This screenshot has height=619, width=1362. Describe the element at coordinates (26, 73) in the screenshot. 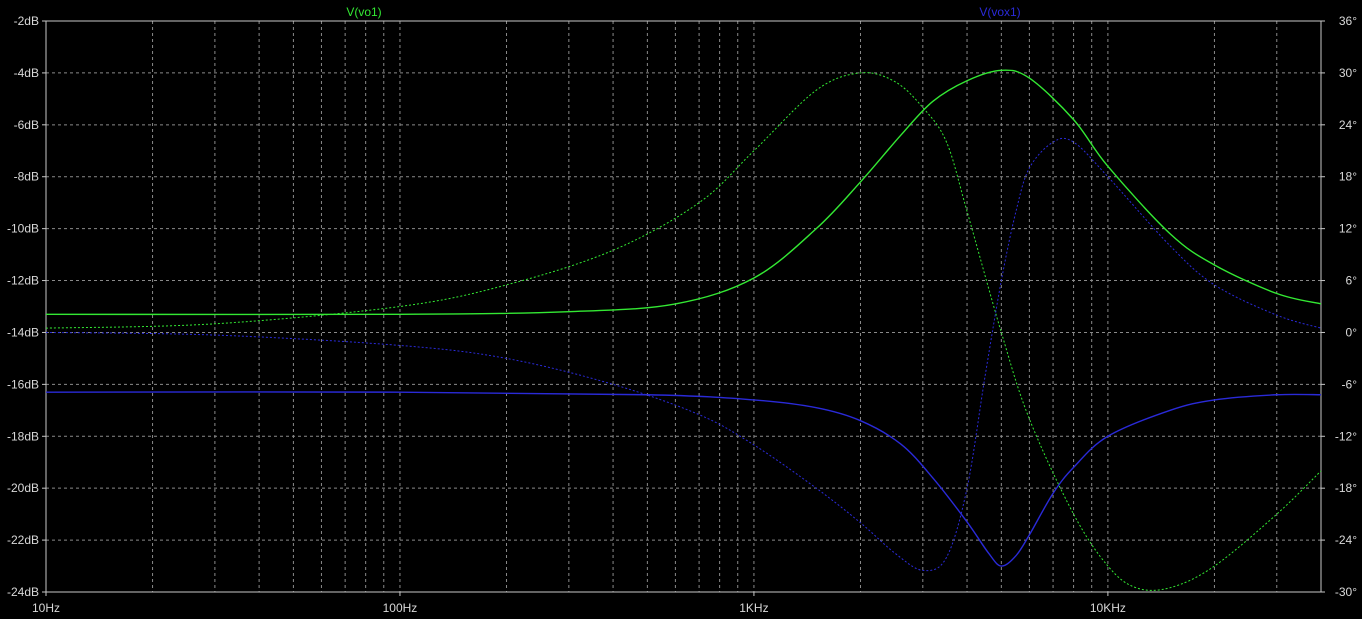

I see `left-tick-label: -4dB` at that location.